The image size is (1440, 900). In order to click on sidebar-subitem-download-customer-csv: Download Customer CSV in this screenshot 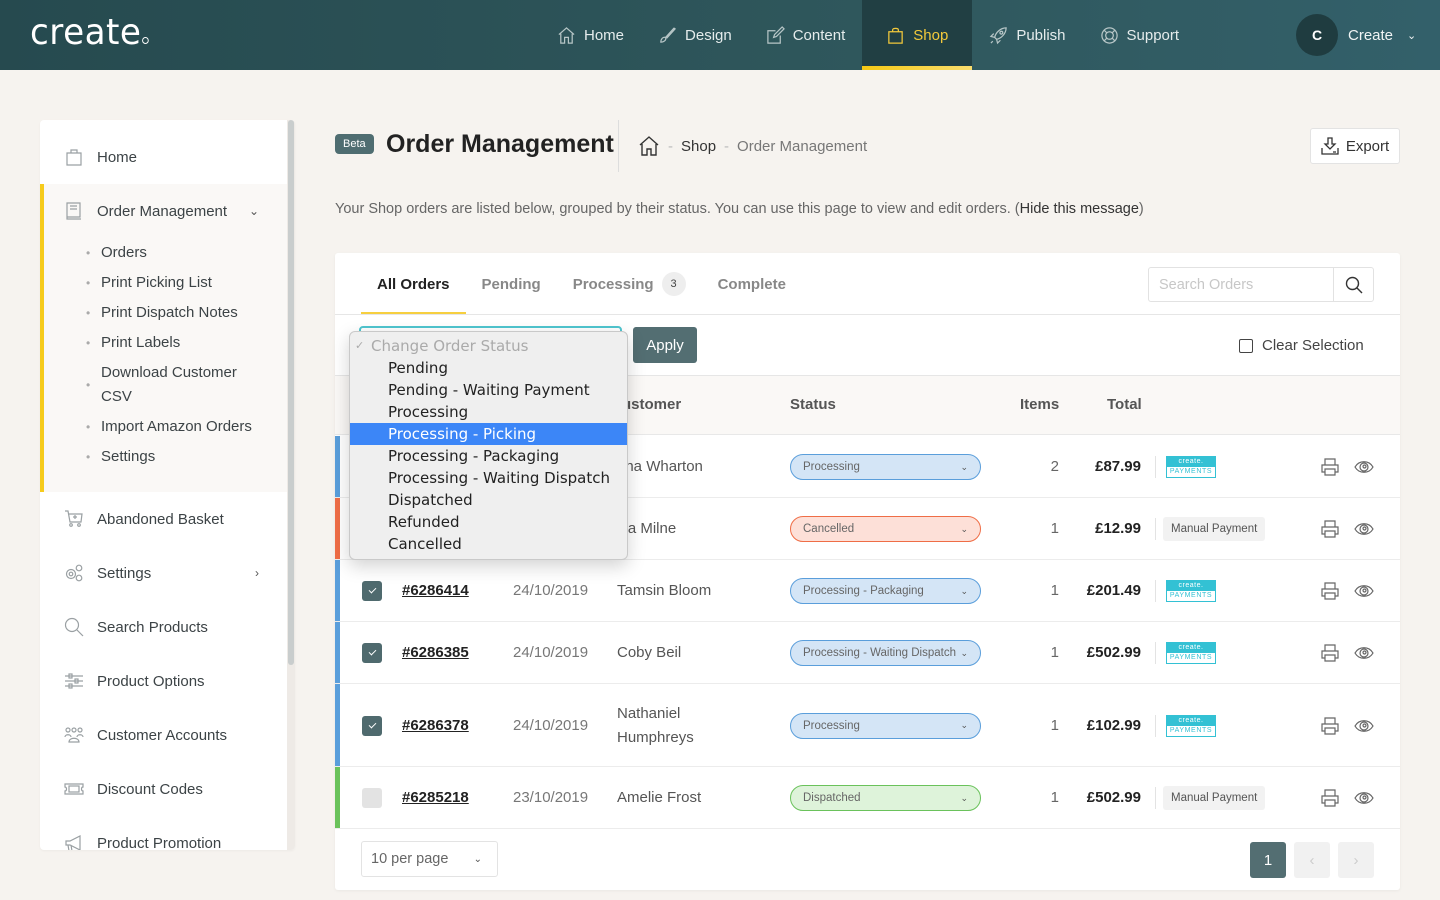, I will do `click(178, 385)`.